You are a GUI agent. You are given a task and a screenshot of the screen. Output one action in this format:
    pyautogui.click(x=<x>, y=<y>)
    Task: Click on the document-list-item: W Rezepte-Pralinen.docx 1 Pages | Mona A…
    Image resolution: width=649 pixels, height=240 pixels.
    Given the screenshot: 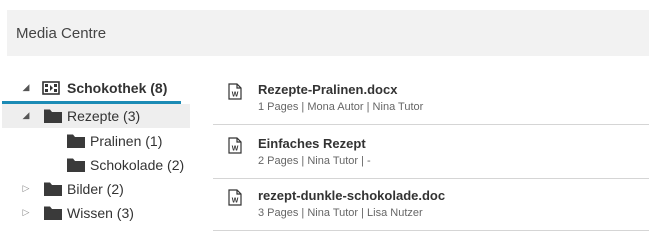 What is the action you would take?
    pyautogui.click(x=431, y=100)
    